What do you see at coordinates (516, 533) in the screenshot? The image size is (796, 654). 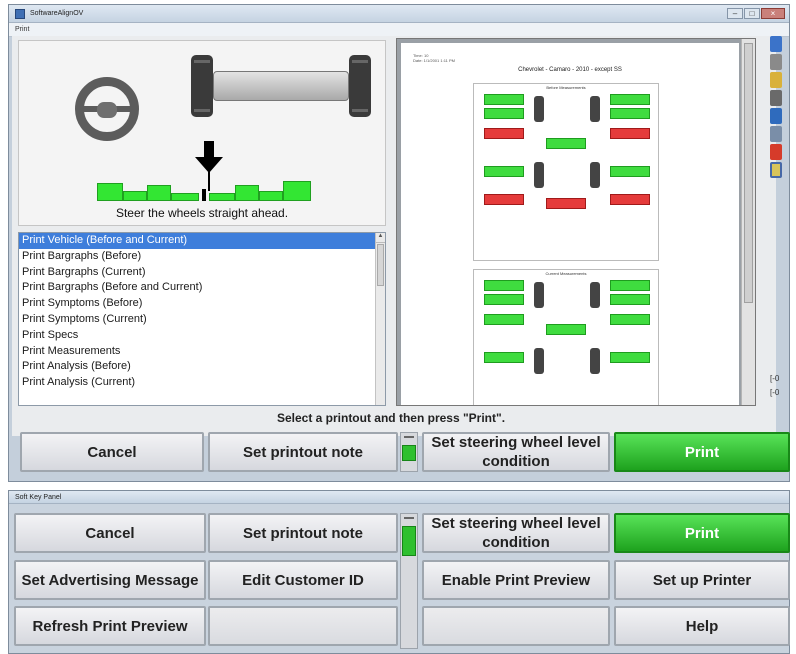 I see `panel-set-steering-wheel-button: Set steering wheel level condition` at bounding box center [516, 533].